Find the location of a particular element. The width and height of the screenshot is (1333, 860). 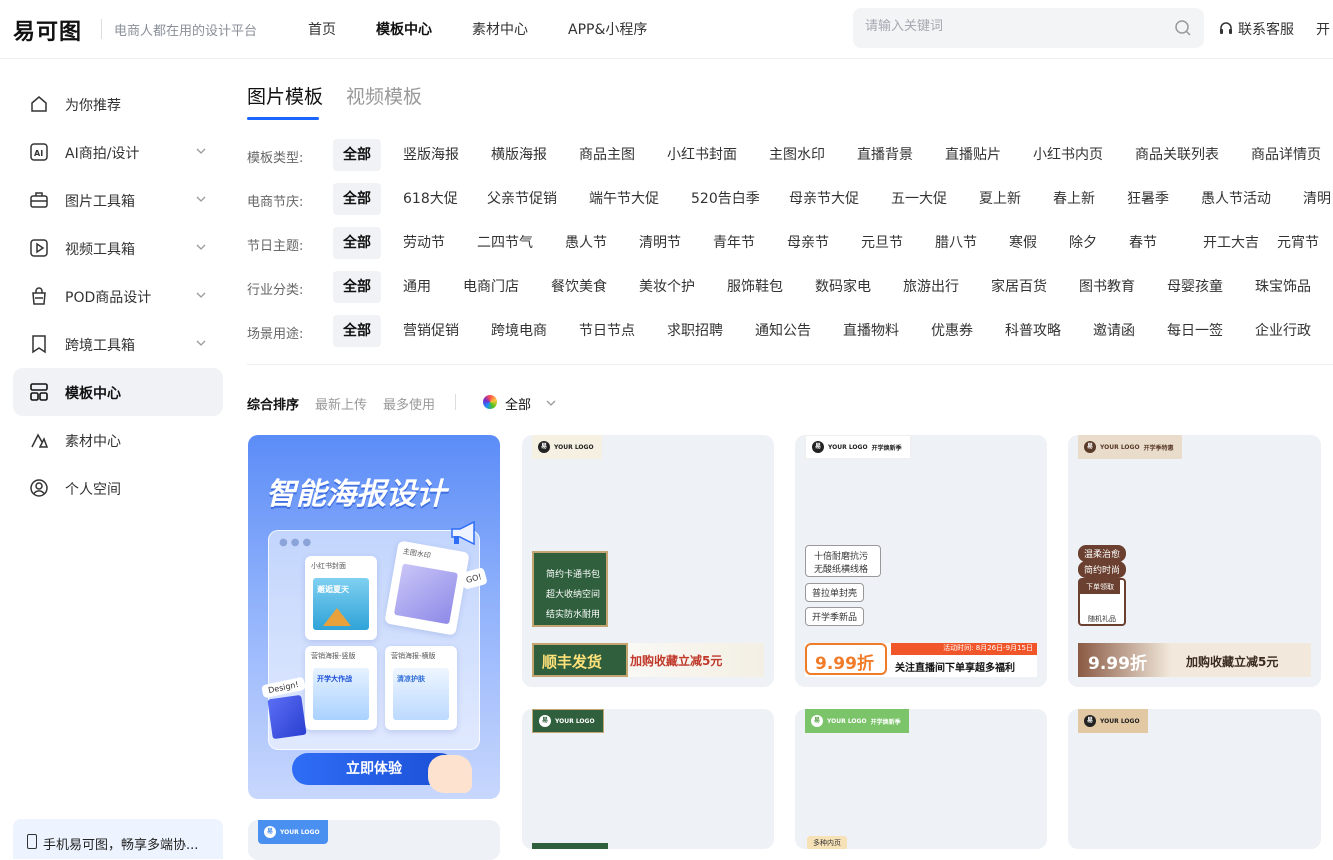

tab-video-templates: 视频模板 is located at coordinates (384, 95).